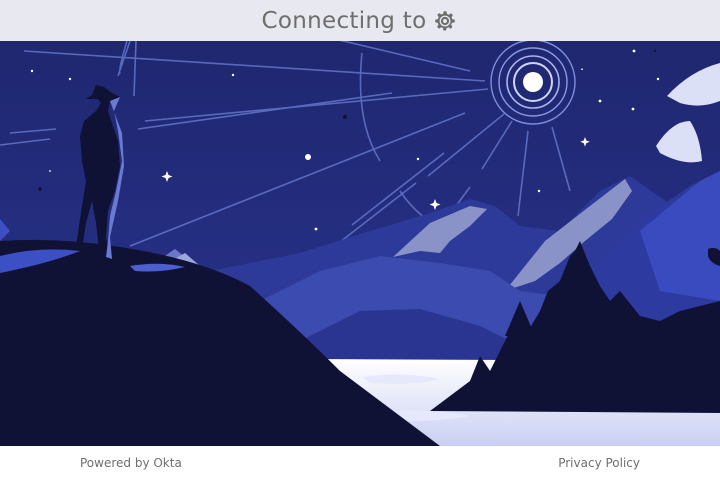  I want to click on header-bar: Connecting to, so click(360, 20).